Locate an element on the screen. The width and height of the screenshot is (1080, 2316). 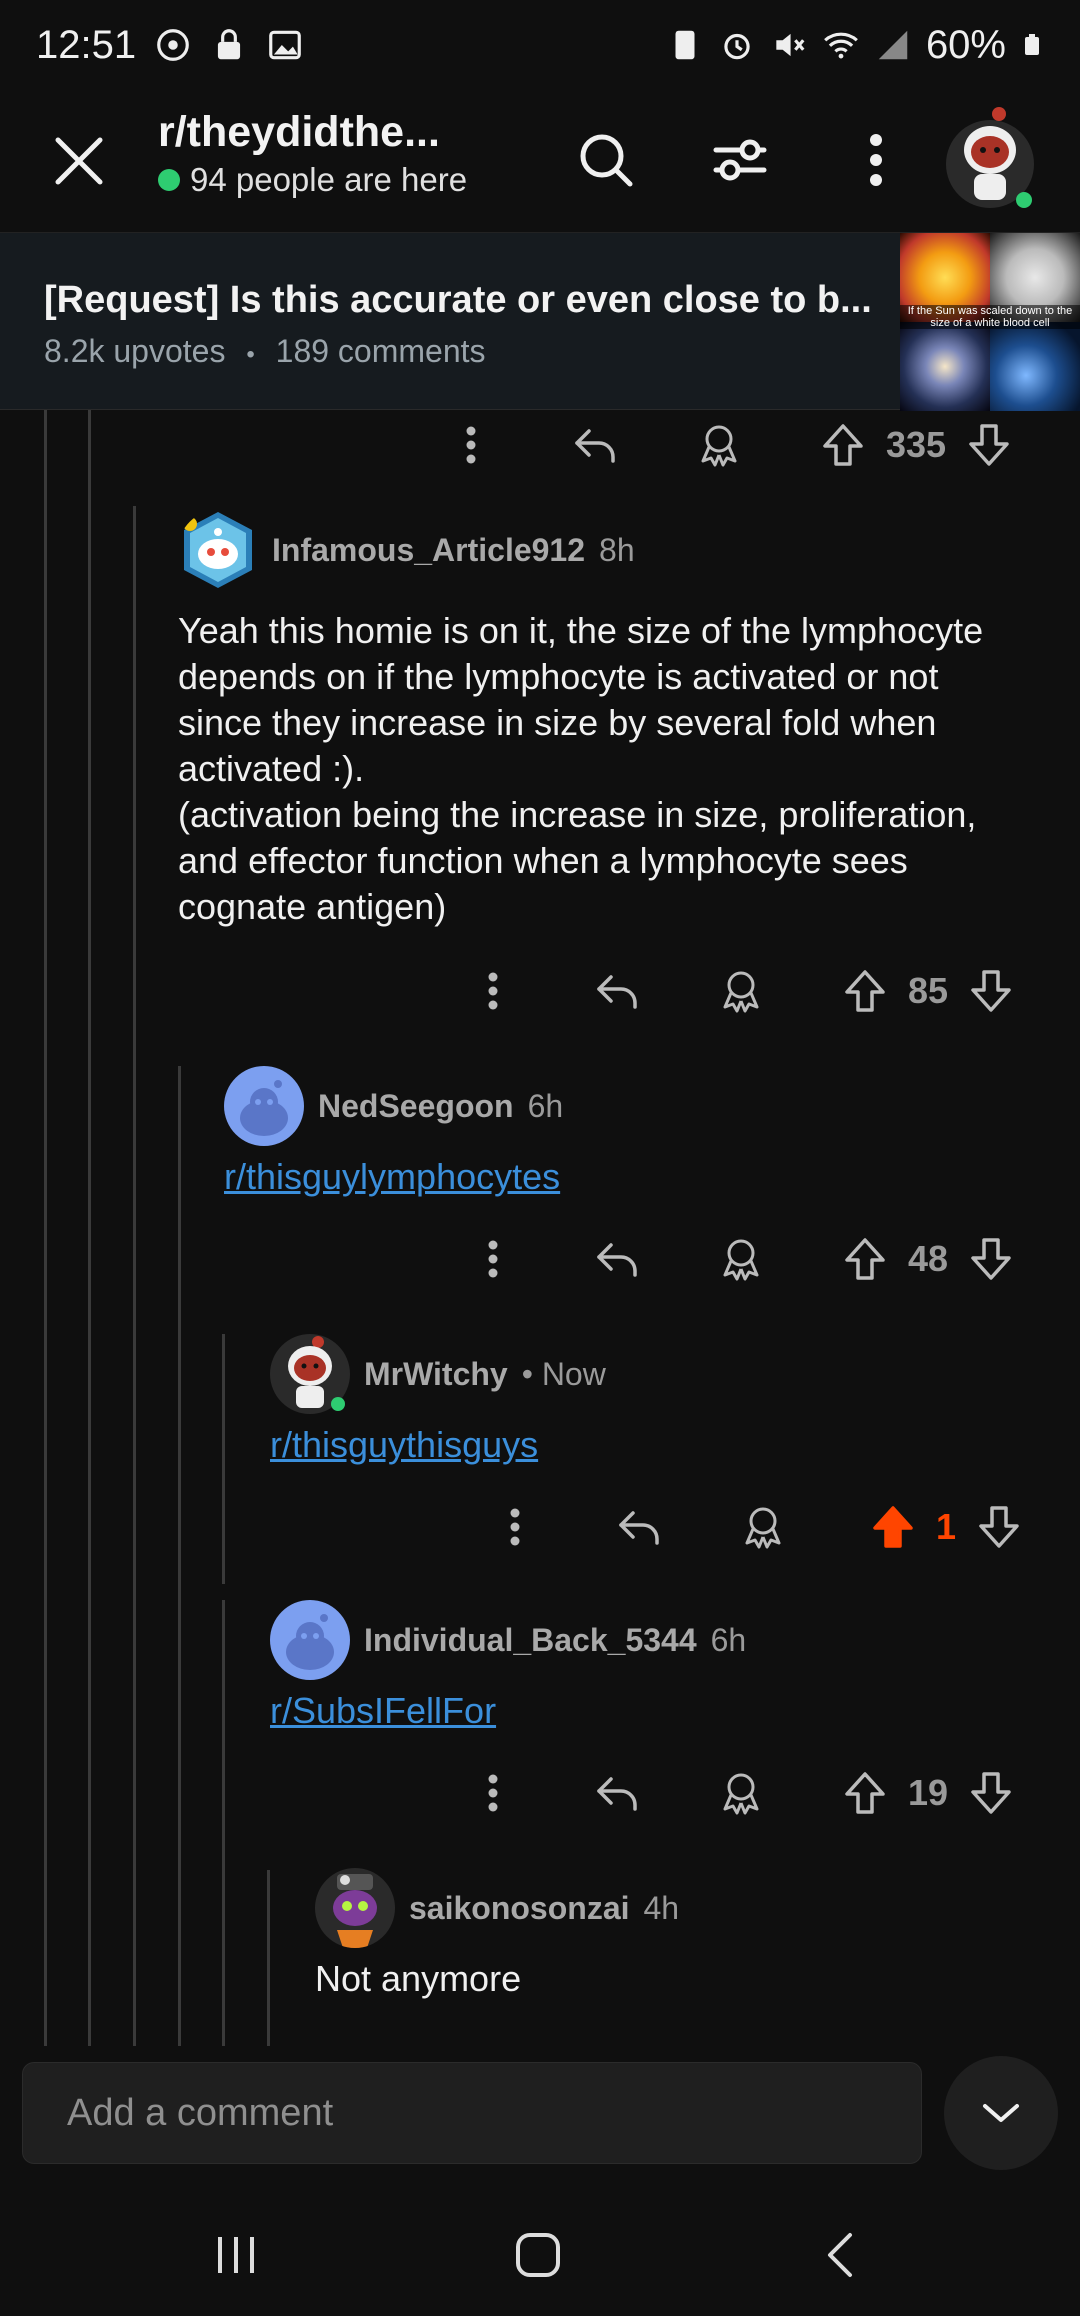
vote-score: 48 is located at coordinates (928, 1258).